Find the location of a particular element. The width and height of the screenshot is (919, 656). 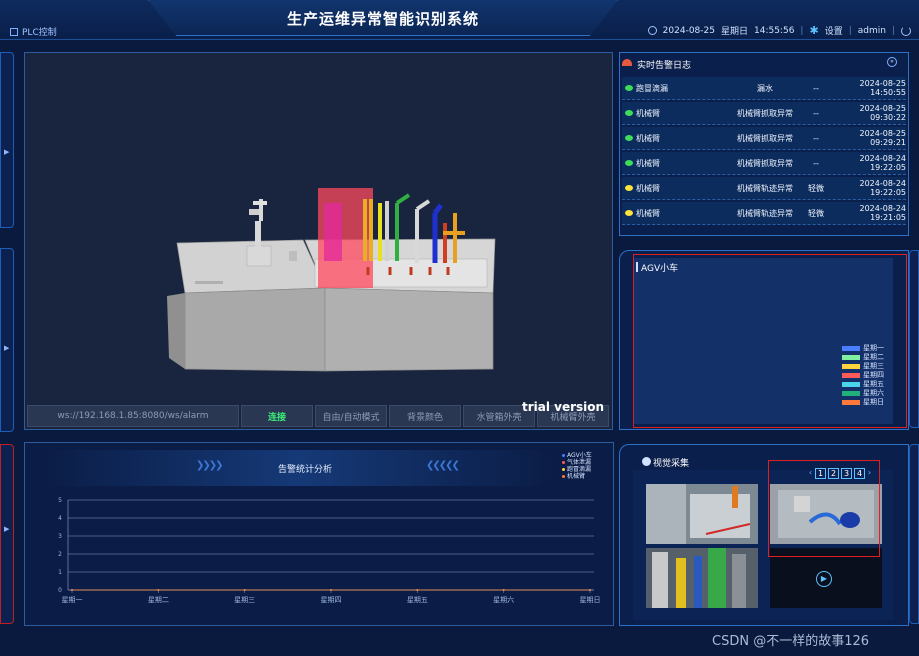

left-rail-top: ▶ is located at coordinates (7, 140).